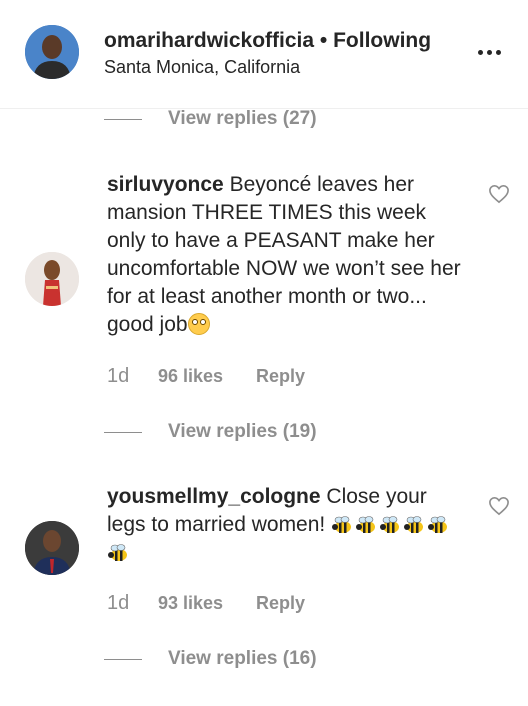 The width and height of the screenshot is (528, 706). I want to click on likes-count: 93 likes, so click(190, 603).